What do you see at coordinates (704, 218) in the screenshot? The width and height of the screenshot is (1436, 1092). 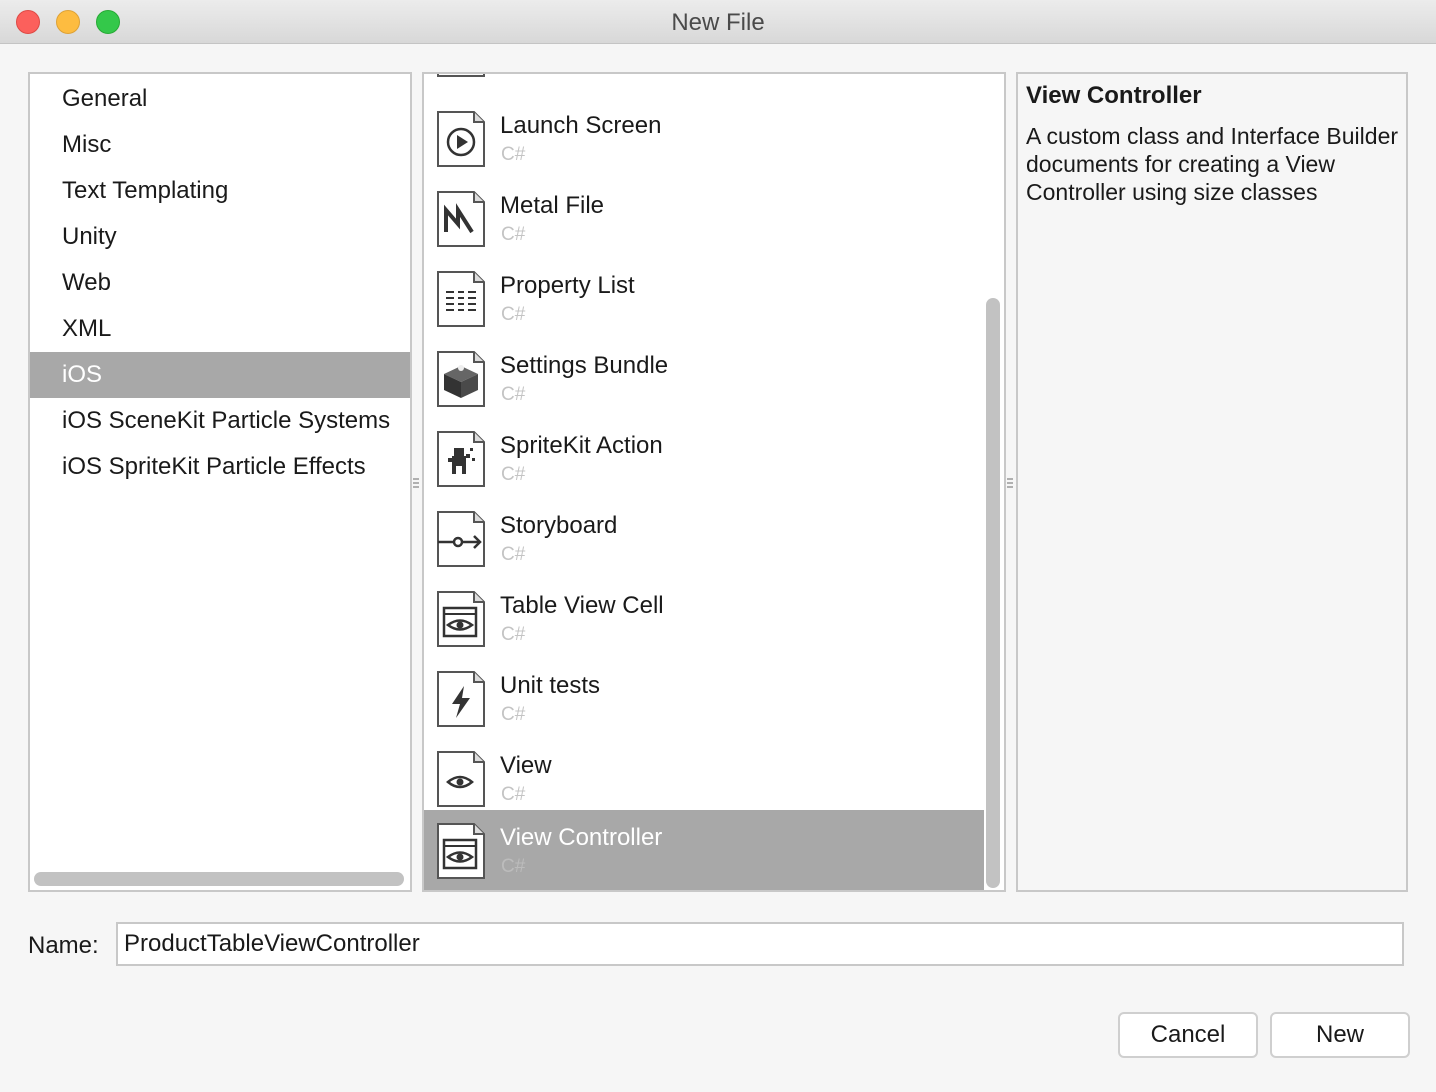 I see `template-item-metal-file: Metal File C#` at bounding box center [704, 218].